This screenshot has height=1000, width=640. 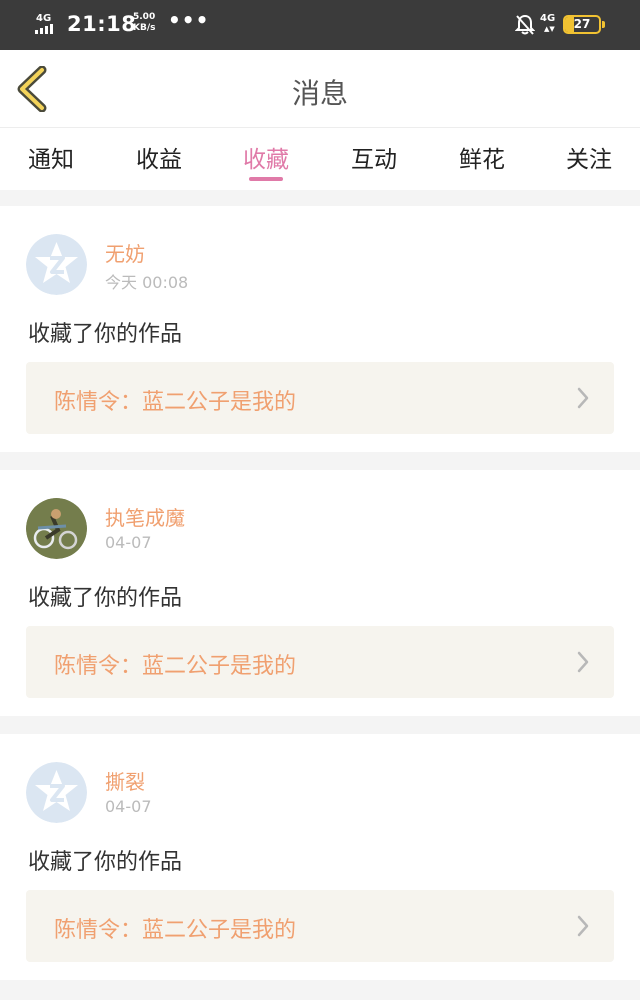 What do you see at coordinates (525, 24) in the screenshot?
I see `bell-muted-icon` at bounding box center [525, 24].